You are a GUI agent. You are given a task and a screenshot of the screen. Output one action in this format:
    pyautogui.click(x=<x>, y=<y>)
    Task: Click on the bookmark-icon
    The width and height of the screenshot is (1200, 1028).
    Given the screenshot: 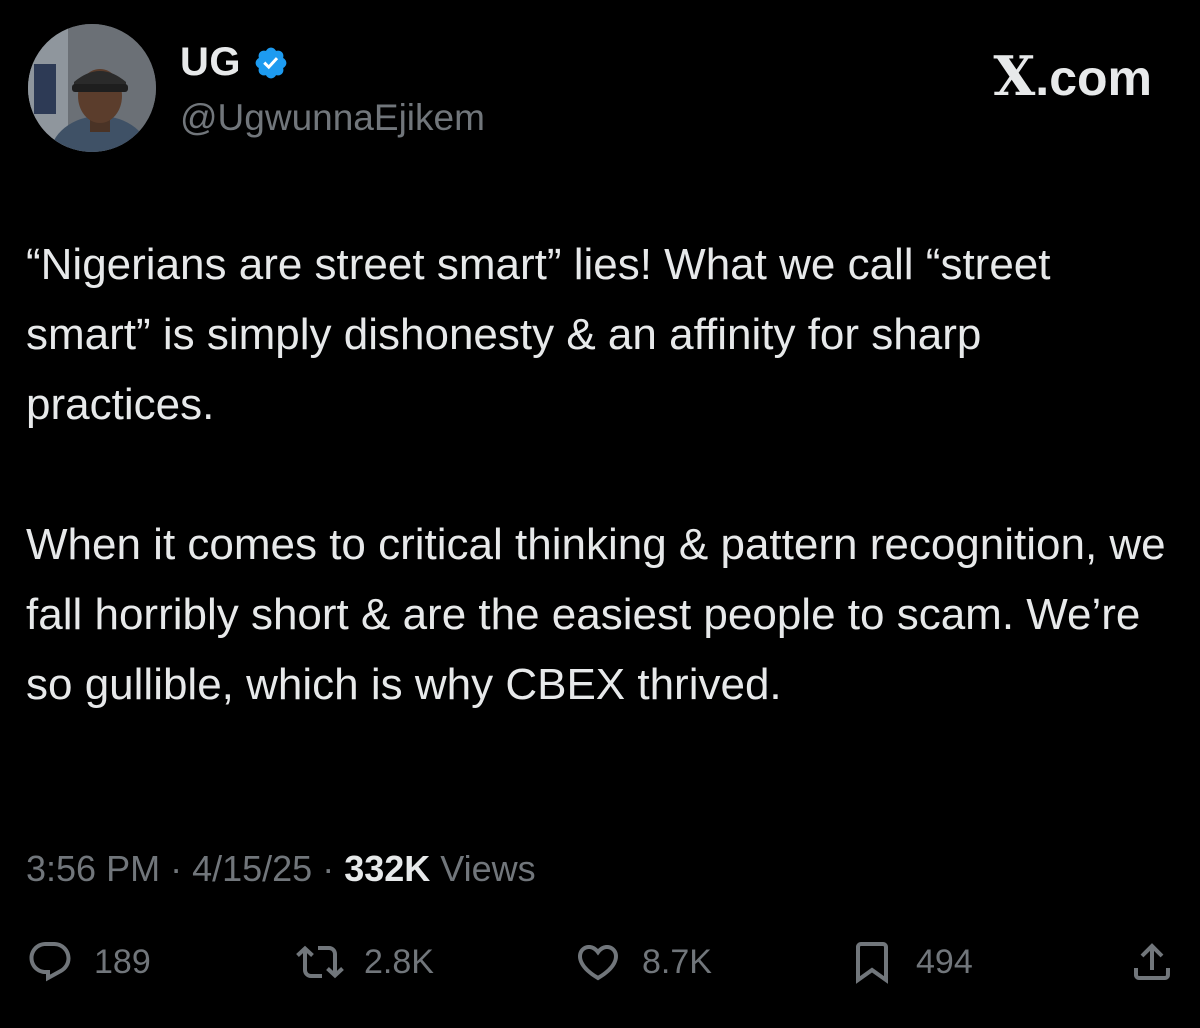 What is the action you would take?
    pyautogui.click(x=872, y=963)
    